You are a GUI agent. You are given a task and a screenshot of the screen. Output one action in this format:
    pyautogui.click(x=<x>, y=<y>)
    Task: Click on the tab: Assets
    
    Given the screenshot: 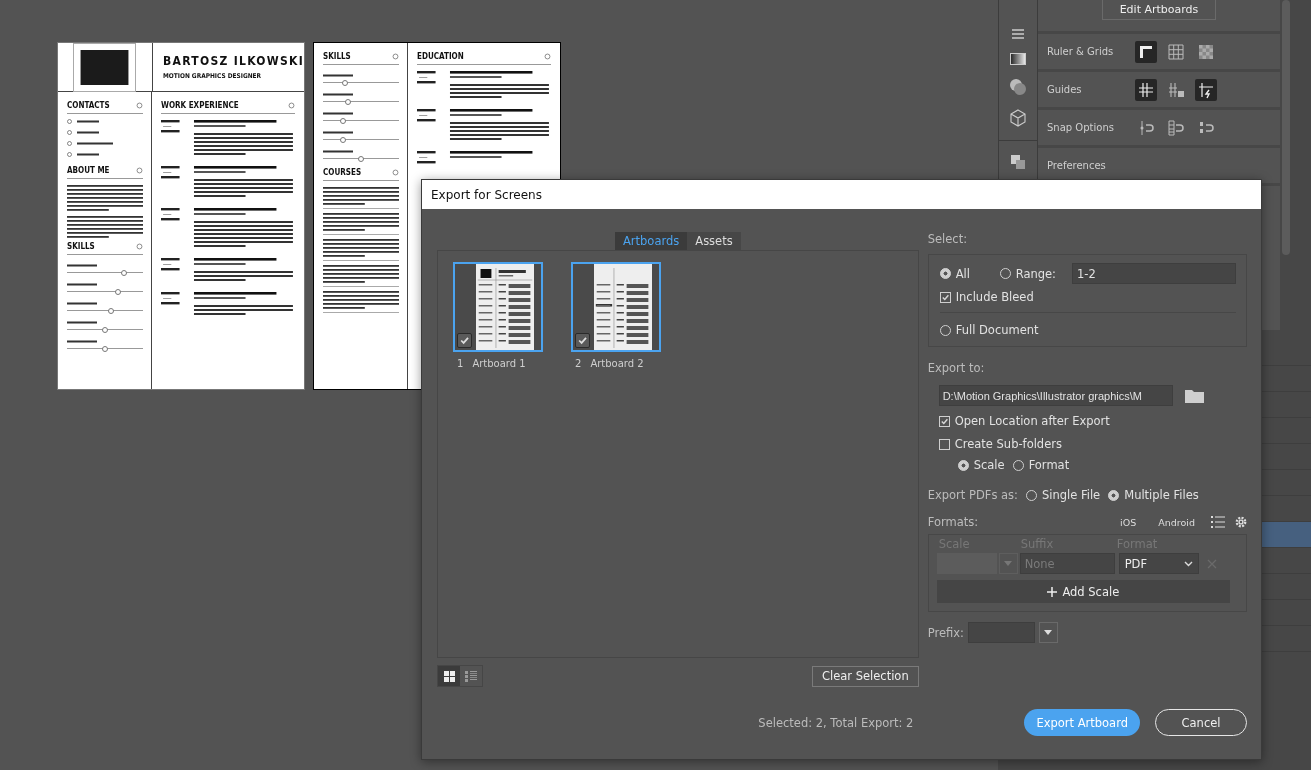 What is the action you would take?
    pyautogui.click(x=714, y=241)
    